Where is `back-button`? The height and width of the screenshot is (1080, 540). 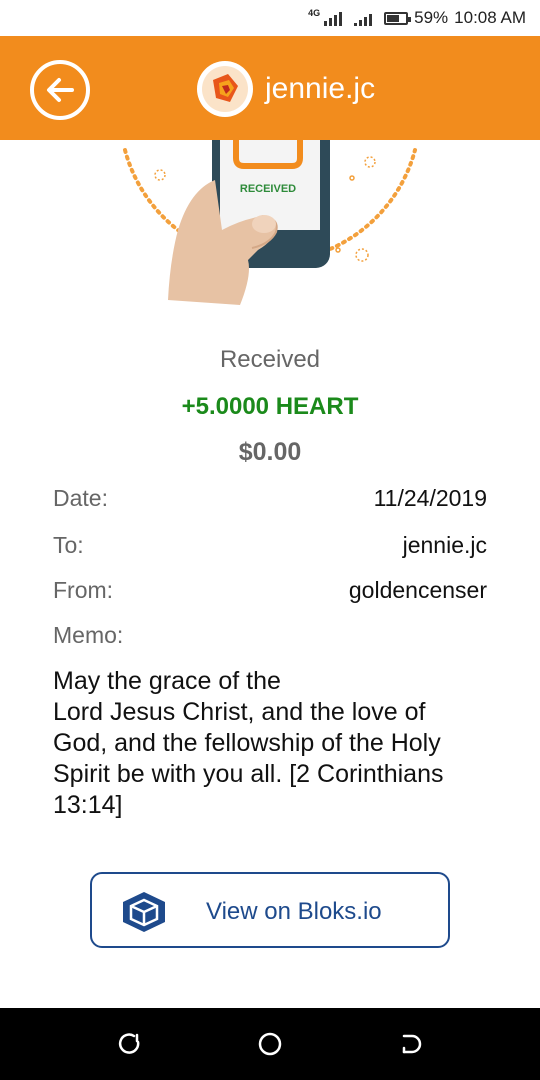 back-button is located at coordinates (60, 90).